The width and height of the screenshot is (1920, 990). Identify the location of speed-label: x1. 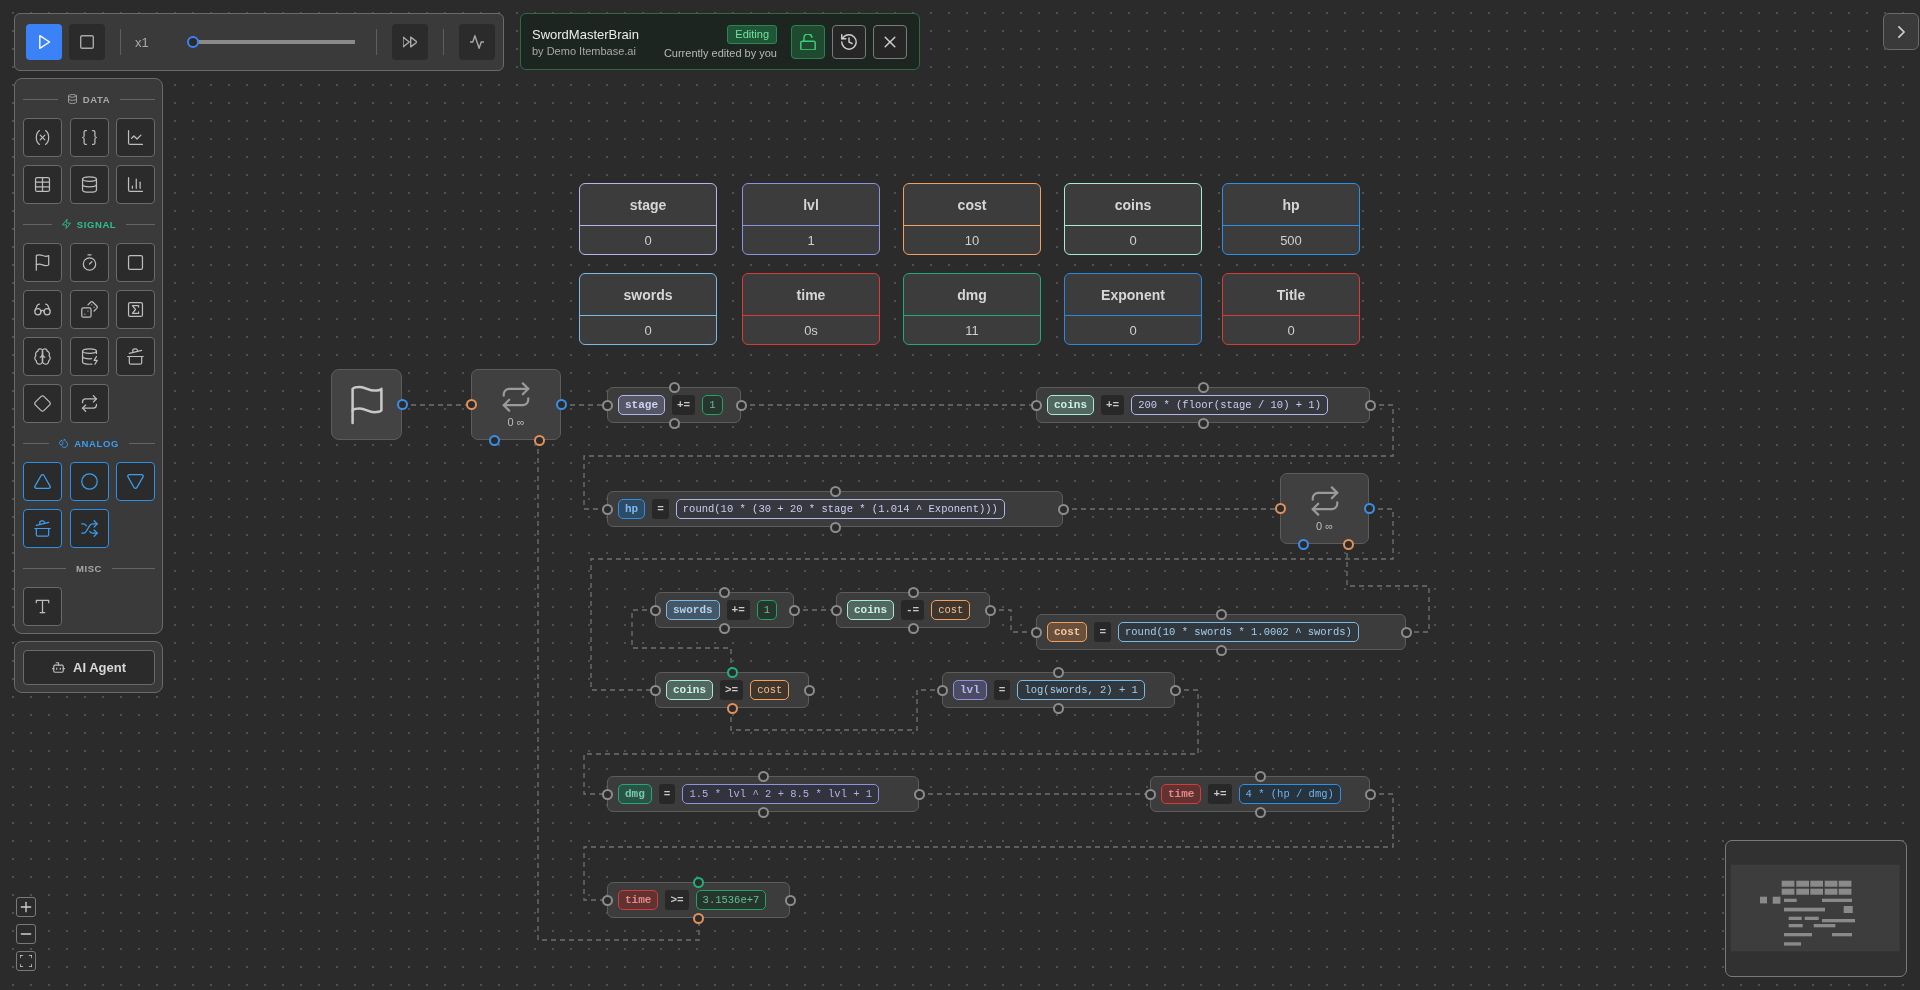
(142, 42).